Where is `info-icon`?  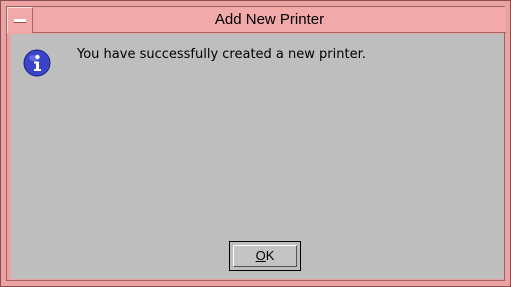
info-icon is located at coordinates (37, 63).